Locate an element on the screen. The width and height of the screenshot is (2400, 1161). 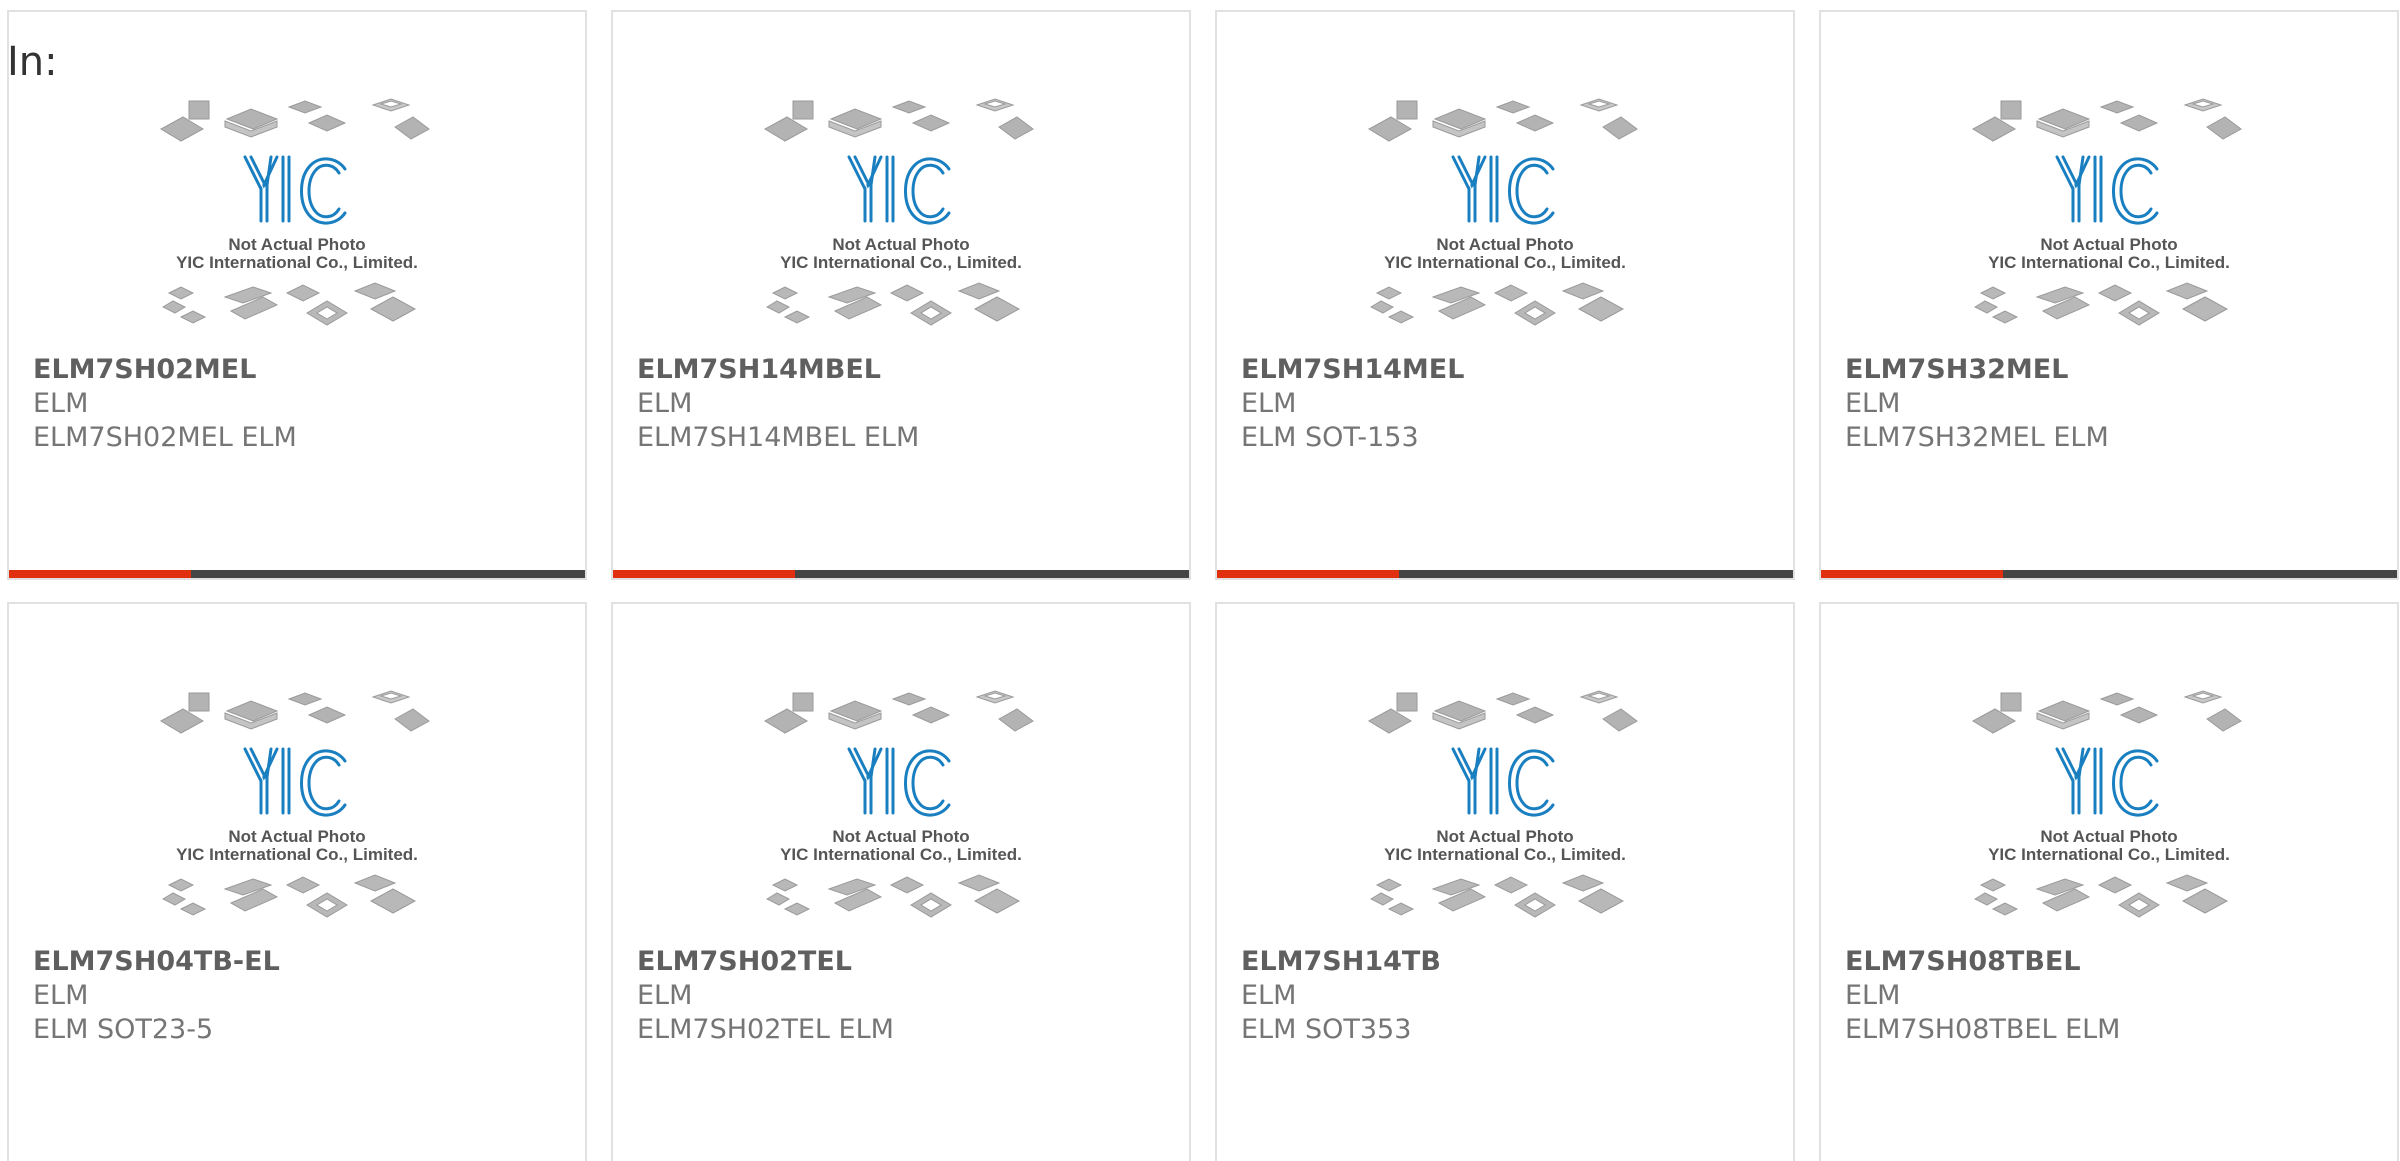
product-part-number: ELM7SH14MBEL is located at coordinates (908, 370).